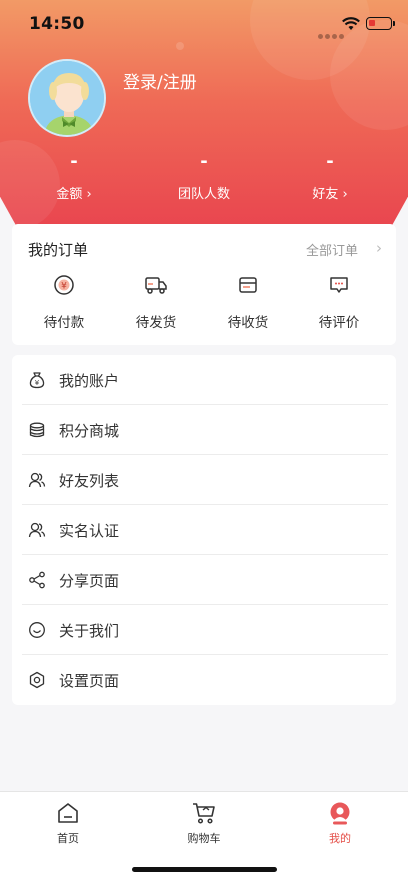  I want to click on home-indicator, so click(204, 869).